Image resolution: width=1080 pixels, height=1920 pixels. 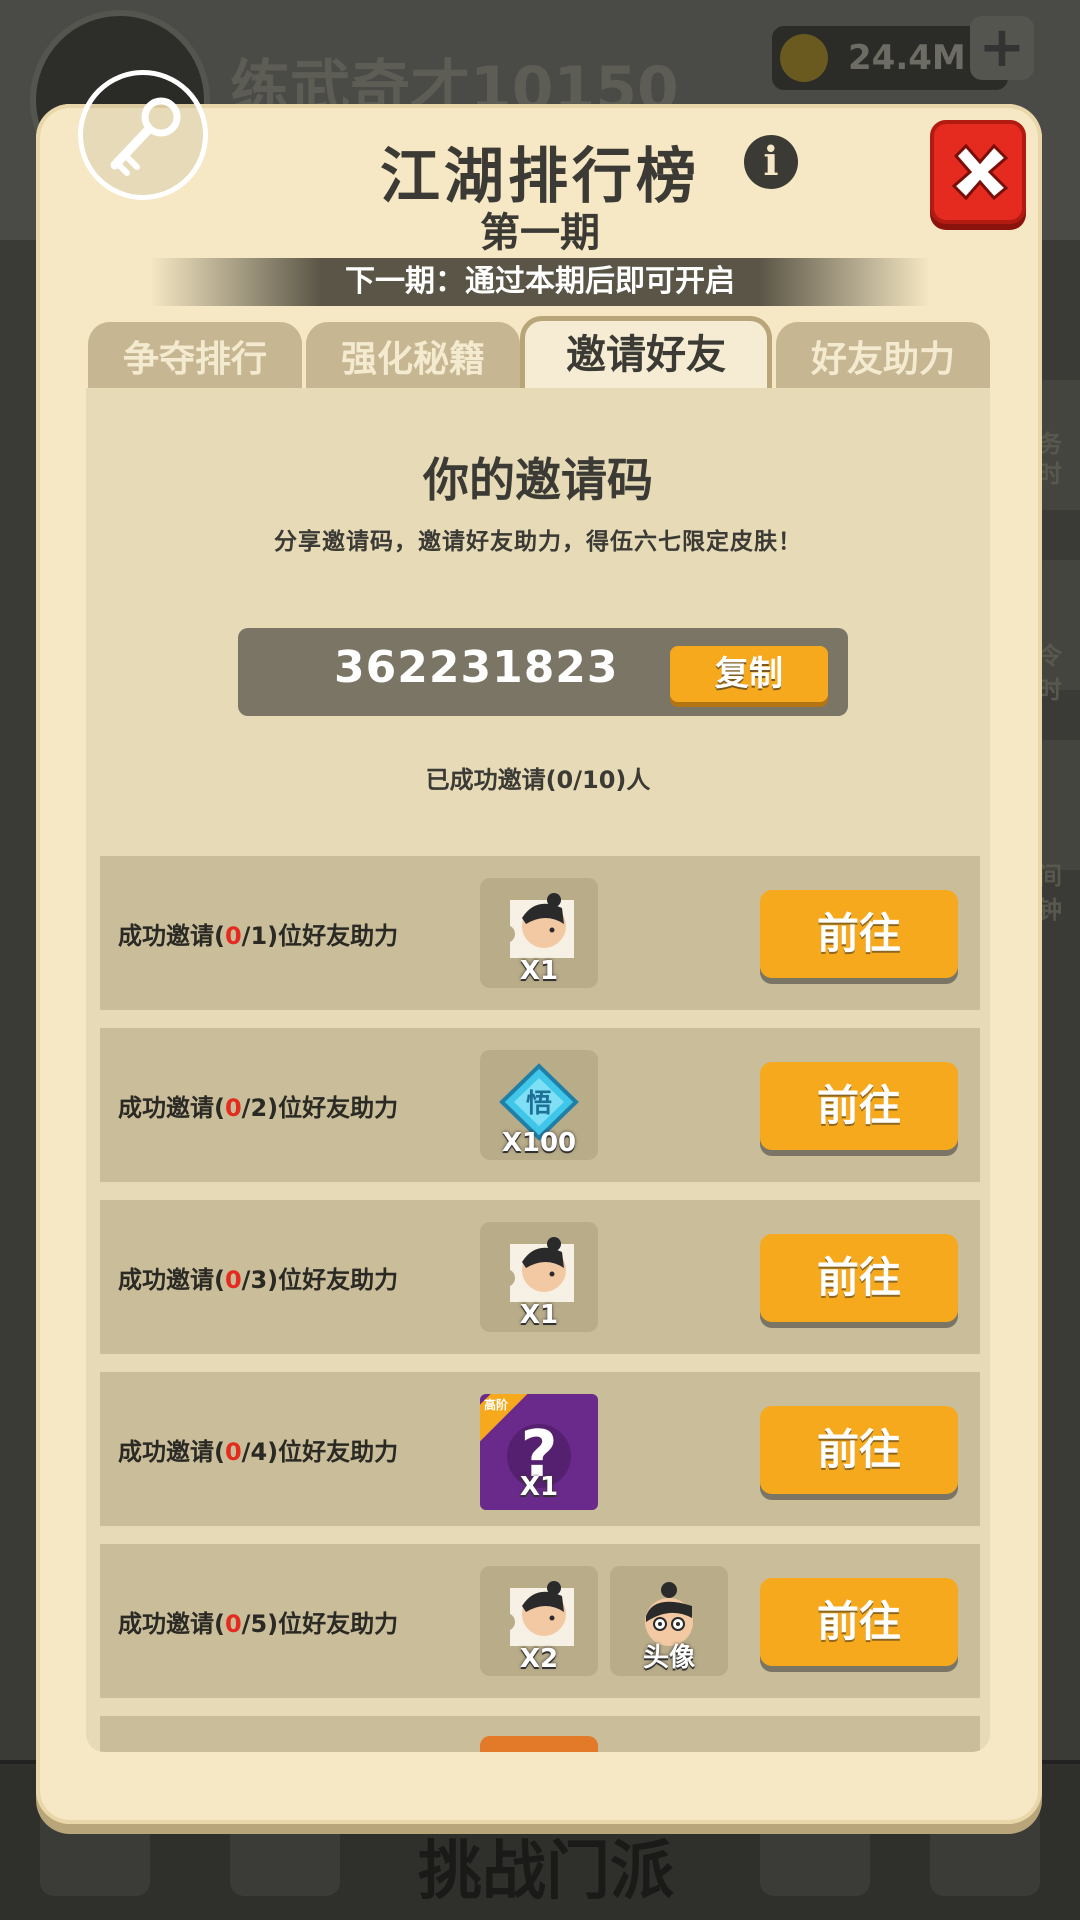 I want to click on task-row: 成功邀请(0/2)位好友助力 悟 X100 前往, so click(x=540, y=1105).